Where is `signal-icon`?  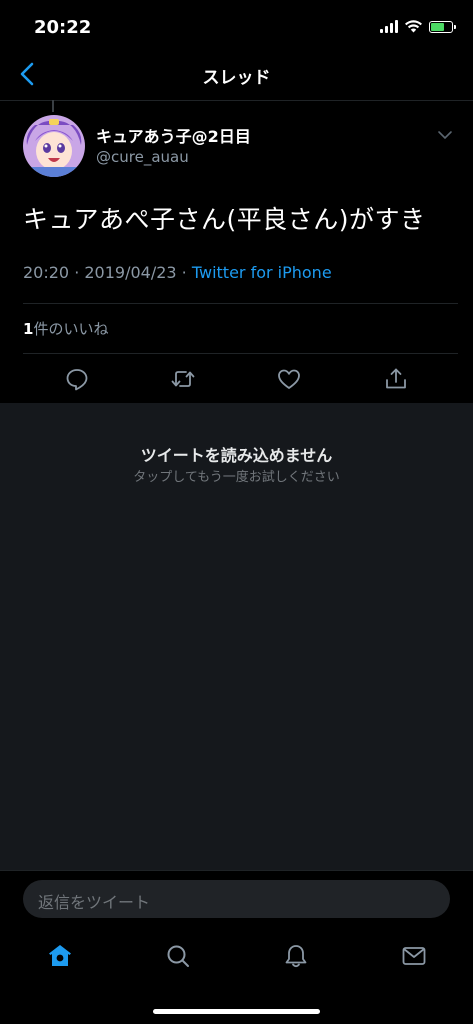
signal-icon is located at coordinates (389, 26).